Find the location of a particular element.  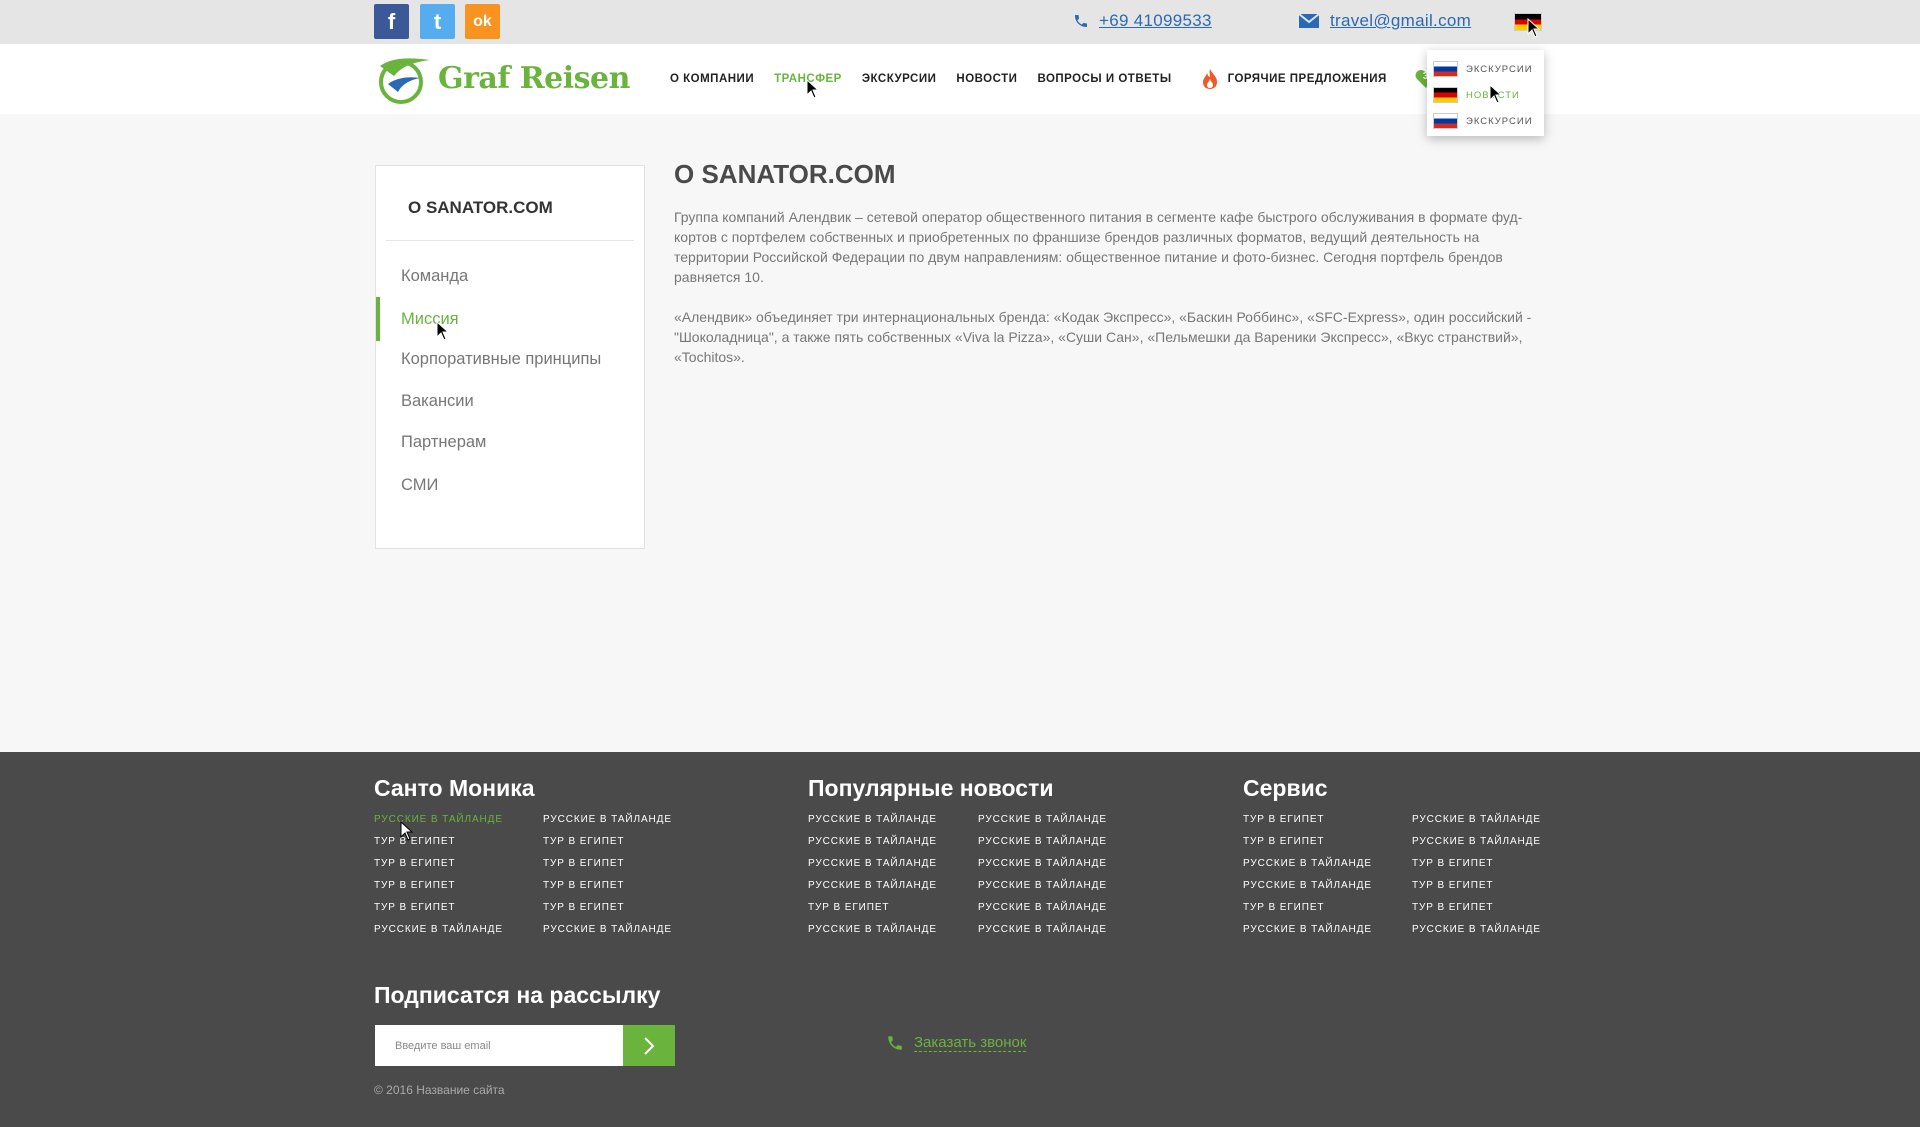

top-bar: f t ok +69 41099533 travel@gmail.com is located at coordinates (960, 22).